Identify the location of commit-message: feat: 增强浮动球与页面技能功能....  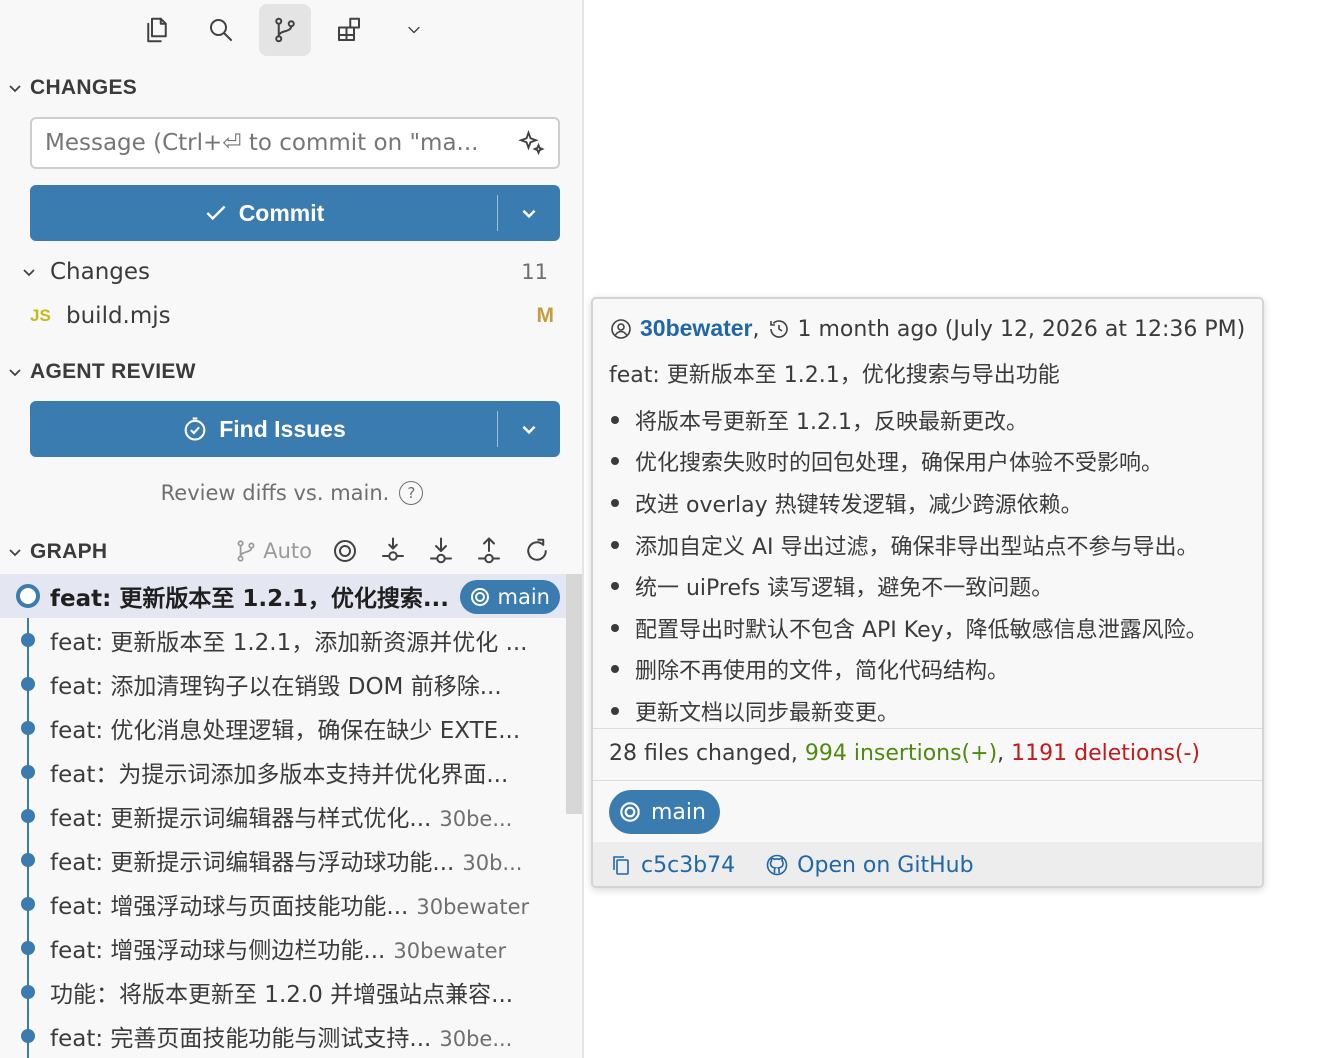
(229, 907).